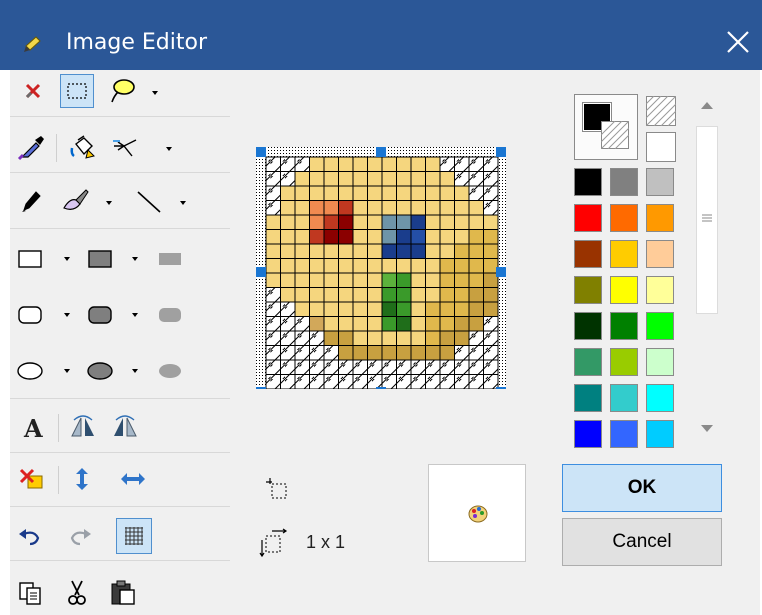 This screenshot has height=615, width=762. I want to click on background-color, so click(615, 135).